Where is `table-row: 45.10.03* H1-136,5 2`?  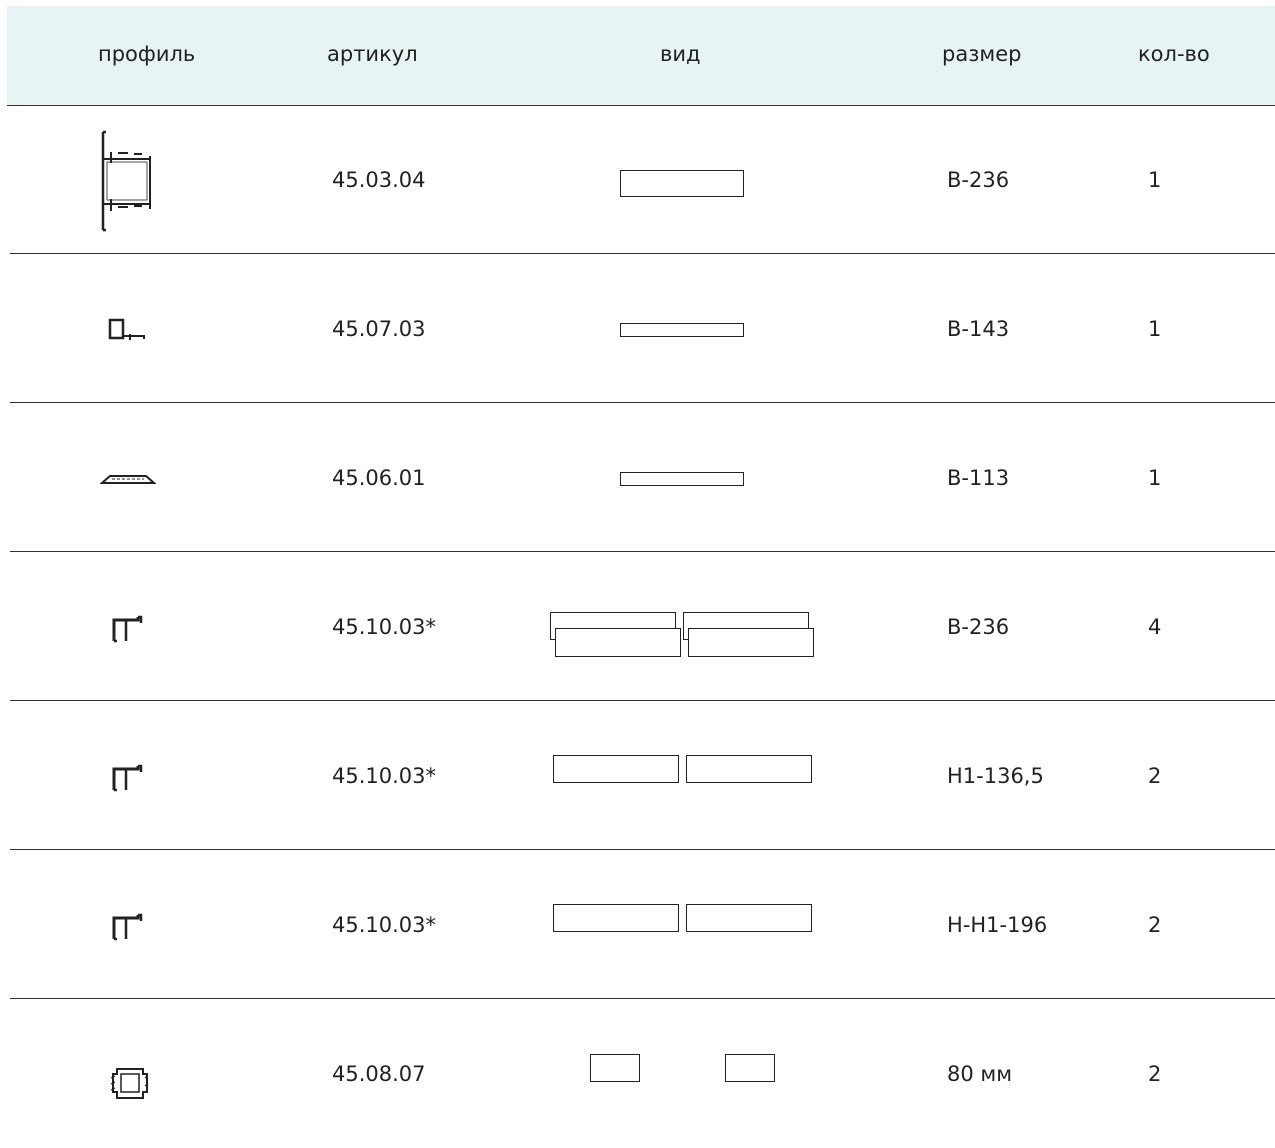 table-row: 45.10.03* H1-136,5 2 is located at coordinates (642, 776).